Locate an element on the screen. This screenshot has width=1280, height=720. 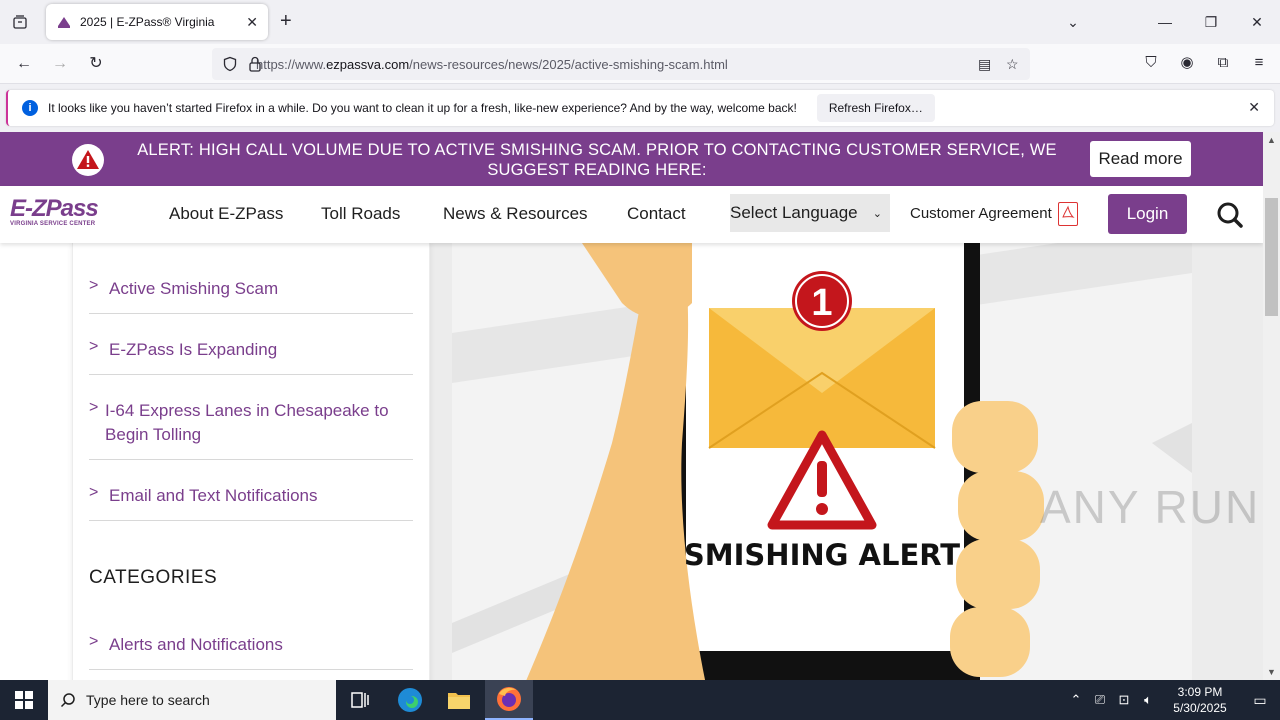
notification-center-icon: ▭ is located at coordinates (1260, 700).